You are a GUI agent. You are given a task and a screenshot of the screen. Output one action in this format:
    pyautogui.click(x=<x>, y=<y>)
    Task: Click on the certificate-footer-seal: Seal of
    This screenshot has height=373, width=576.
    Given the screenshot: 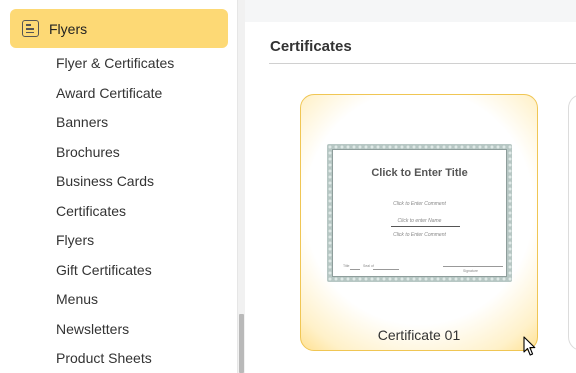 What is the action you would take?
    pyautogui.click(x=368, y=266)
    